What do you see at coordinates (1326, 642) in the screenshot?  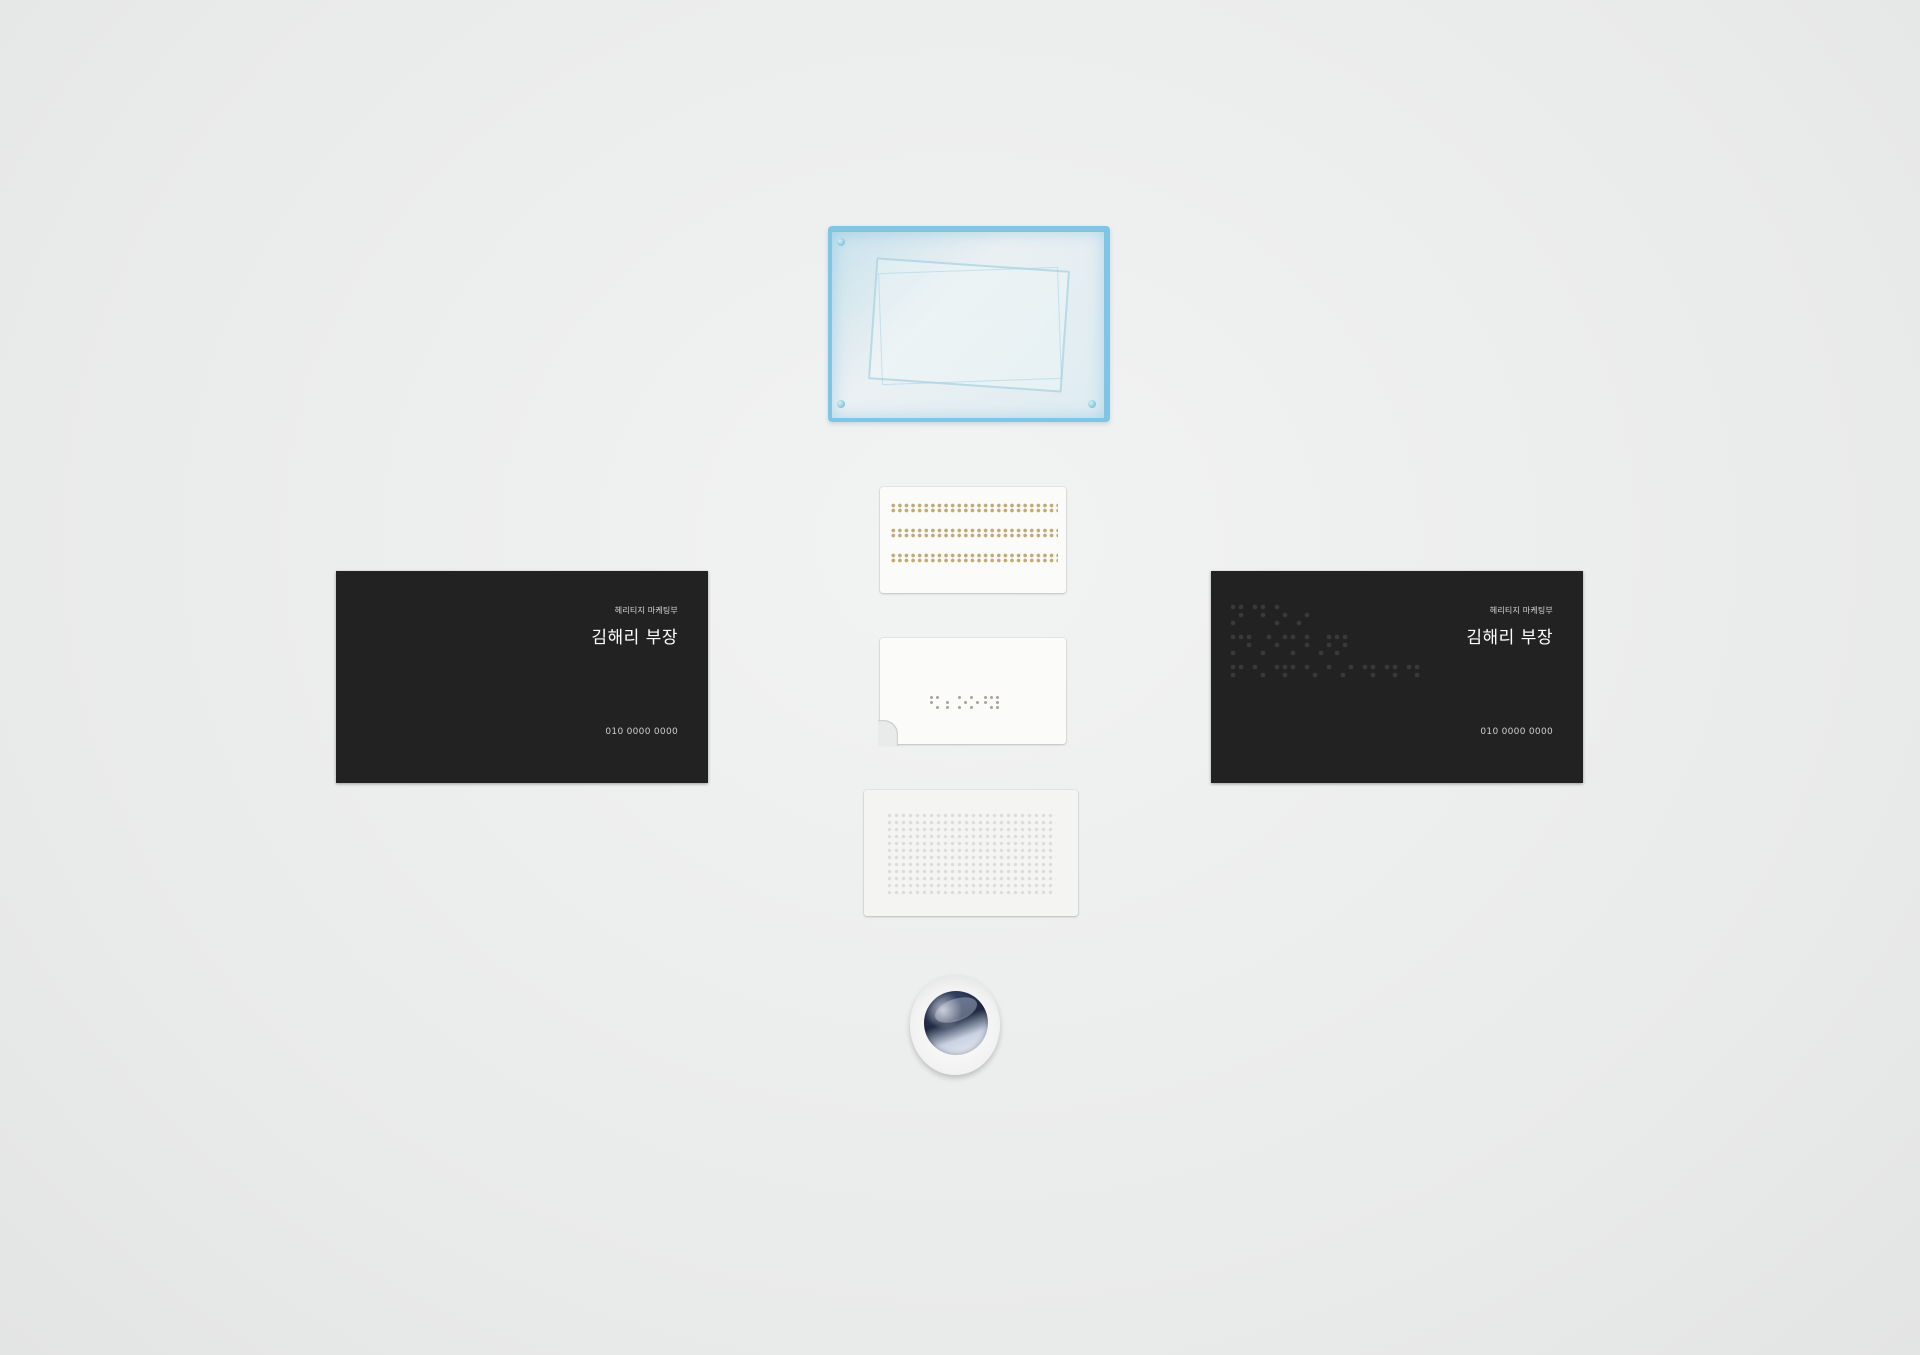 I see `card-braille-dots` at bounding box center [1326, 642].